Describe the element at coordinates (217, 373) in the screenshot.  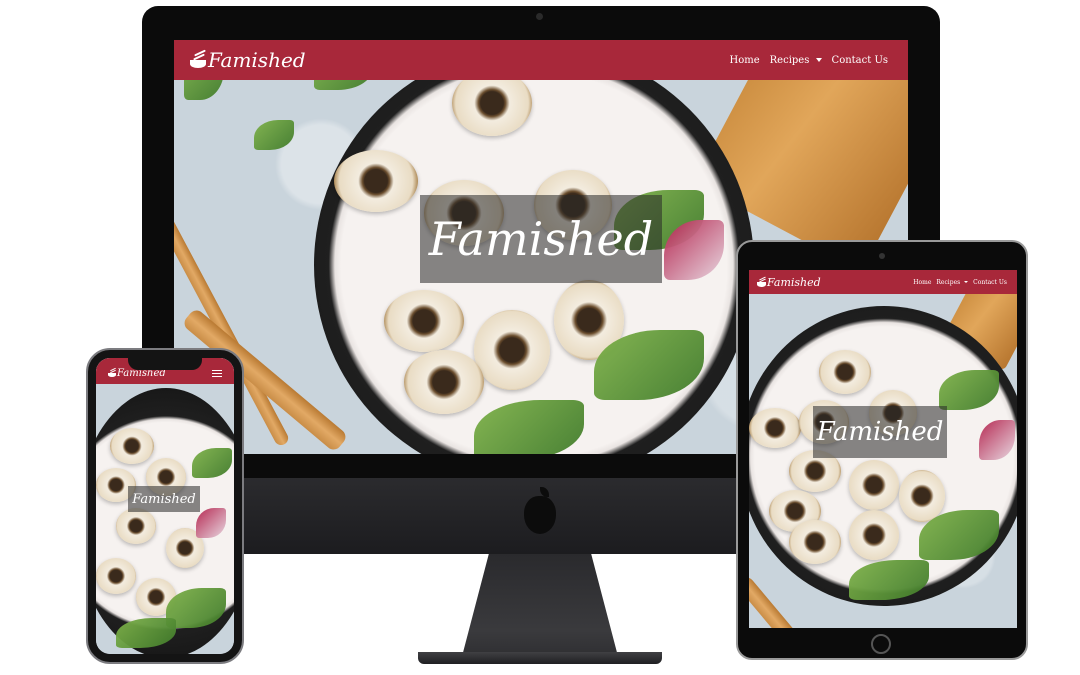
I see `hamburger-menu-icon` at that location.